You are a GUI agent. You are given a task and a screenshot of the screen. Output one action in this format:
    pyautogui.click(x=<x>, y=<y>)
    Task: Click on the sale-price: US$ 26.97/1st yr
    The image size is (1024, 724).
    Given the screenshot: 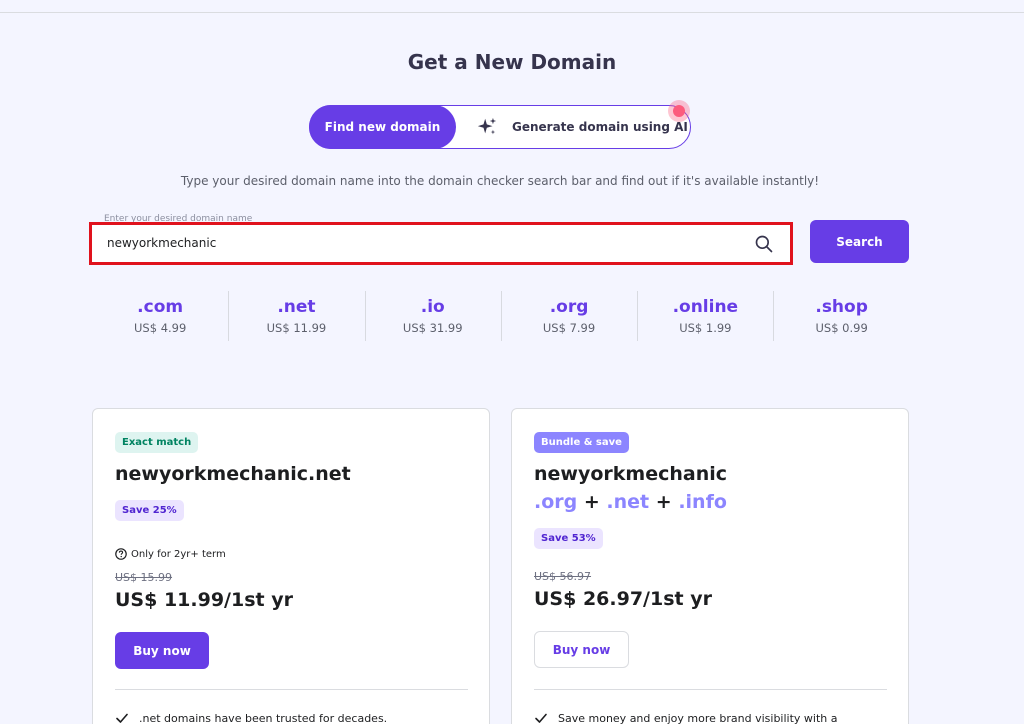 What is the action you would take?
    pyautogui.click(x=623, y=599)
    